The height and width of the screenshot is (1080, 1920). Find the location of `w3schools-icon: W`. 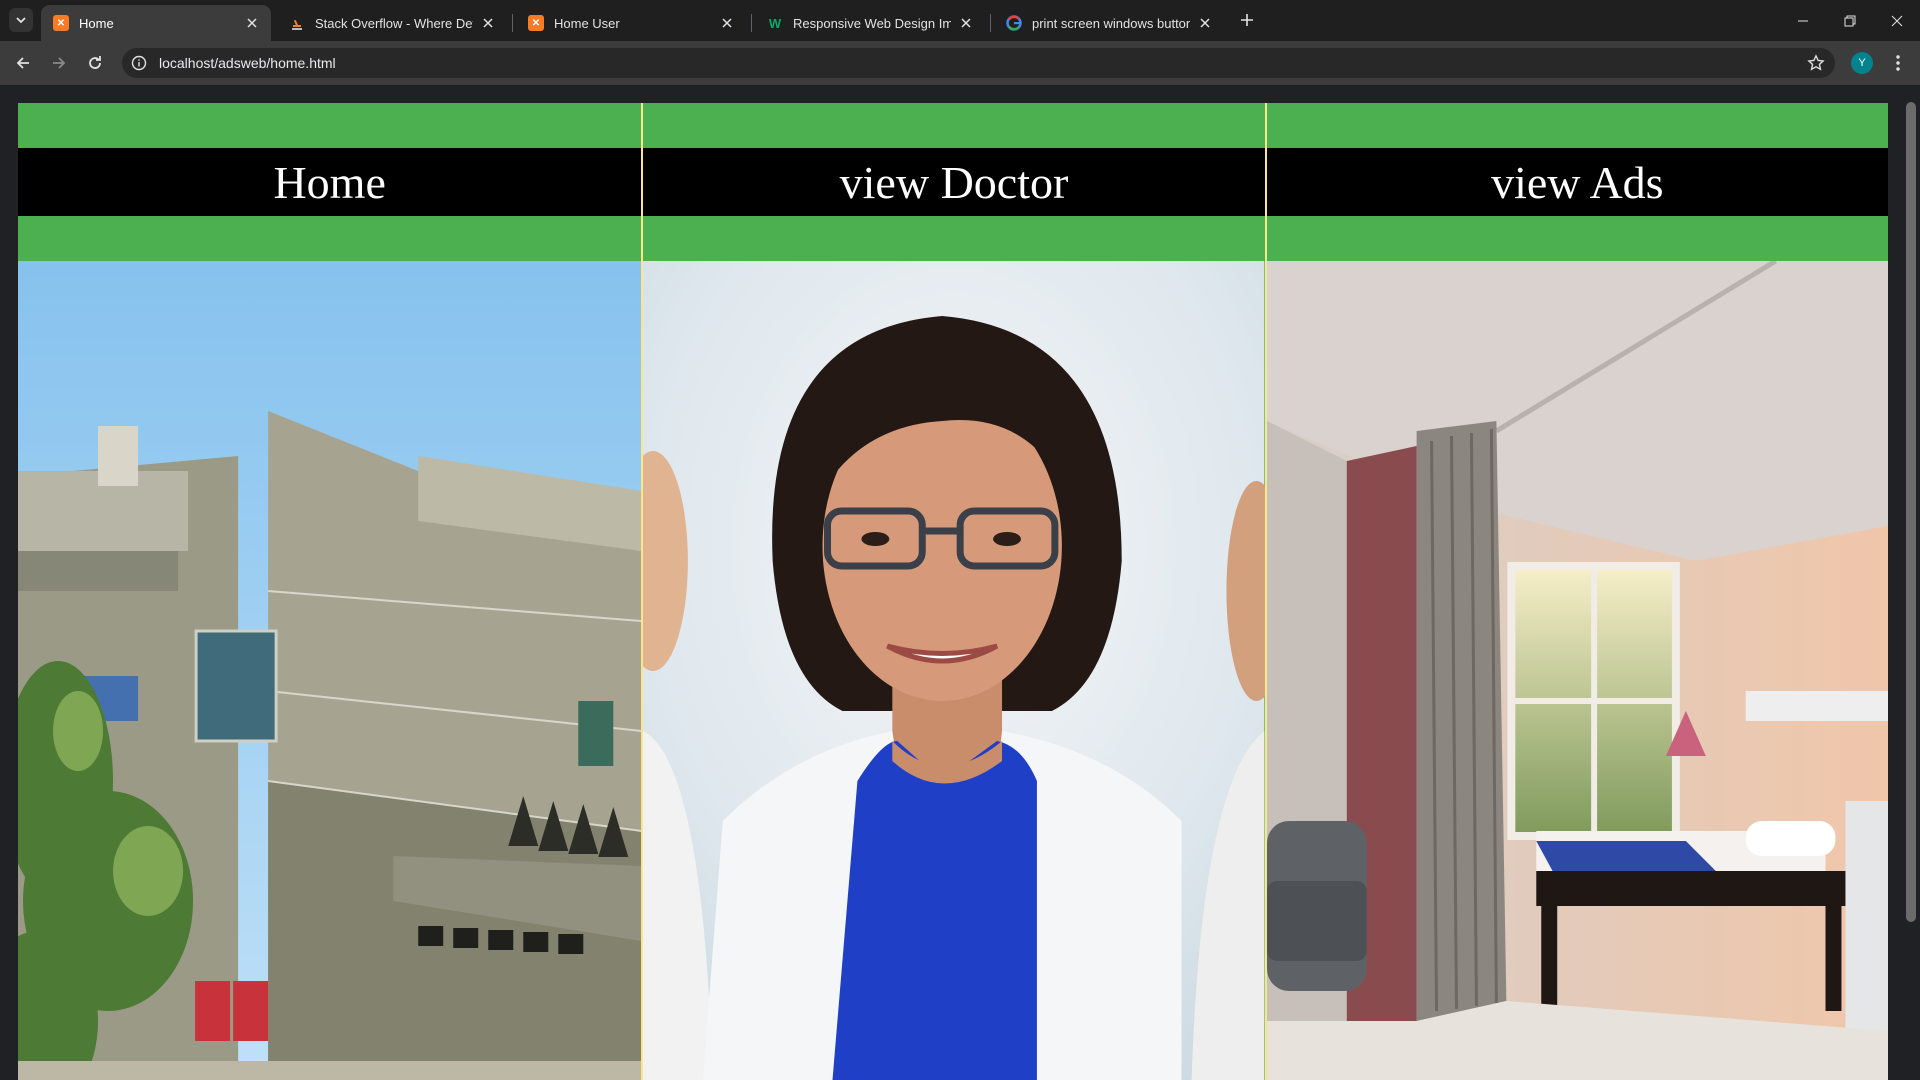

w3schools-icon: W is located at coordinates (775, 23).